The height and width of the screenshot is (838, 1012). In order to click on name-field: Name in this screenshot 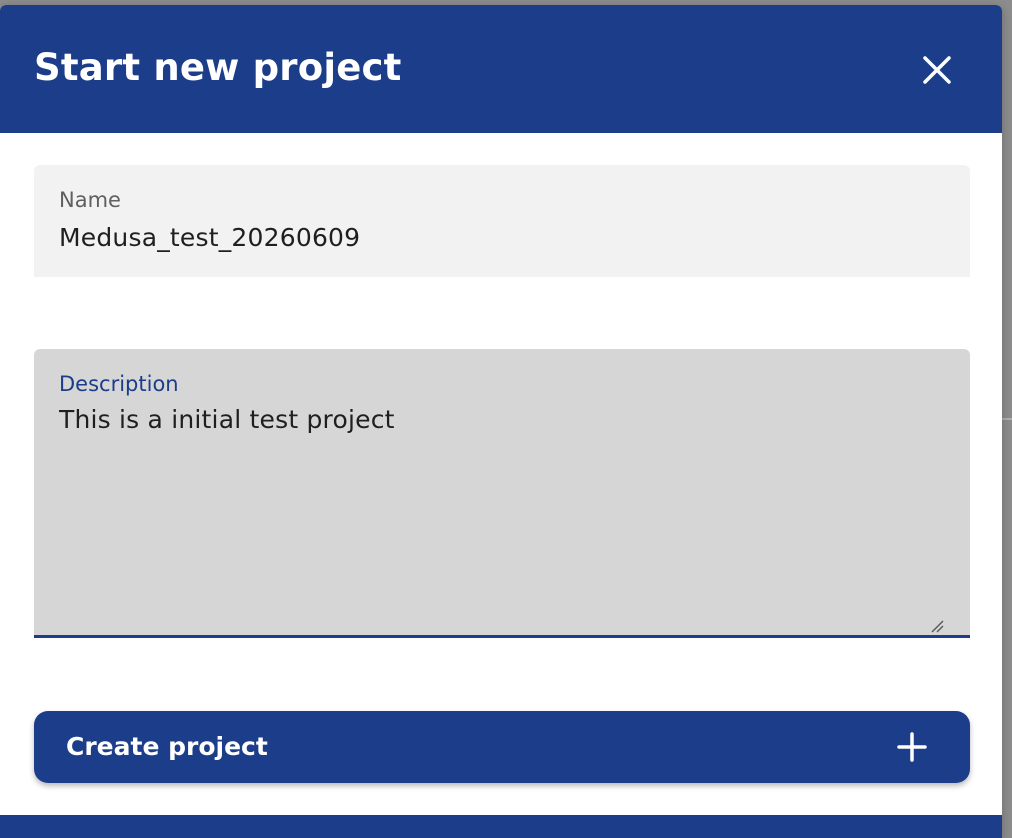, I will do `click(502, 221)`.